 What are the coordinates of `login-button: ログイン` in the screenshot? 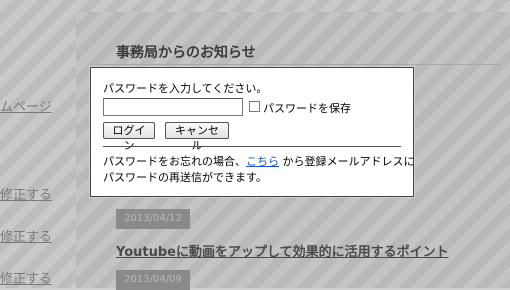 It's located at (129, 137).